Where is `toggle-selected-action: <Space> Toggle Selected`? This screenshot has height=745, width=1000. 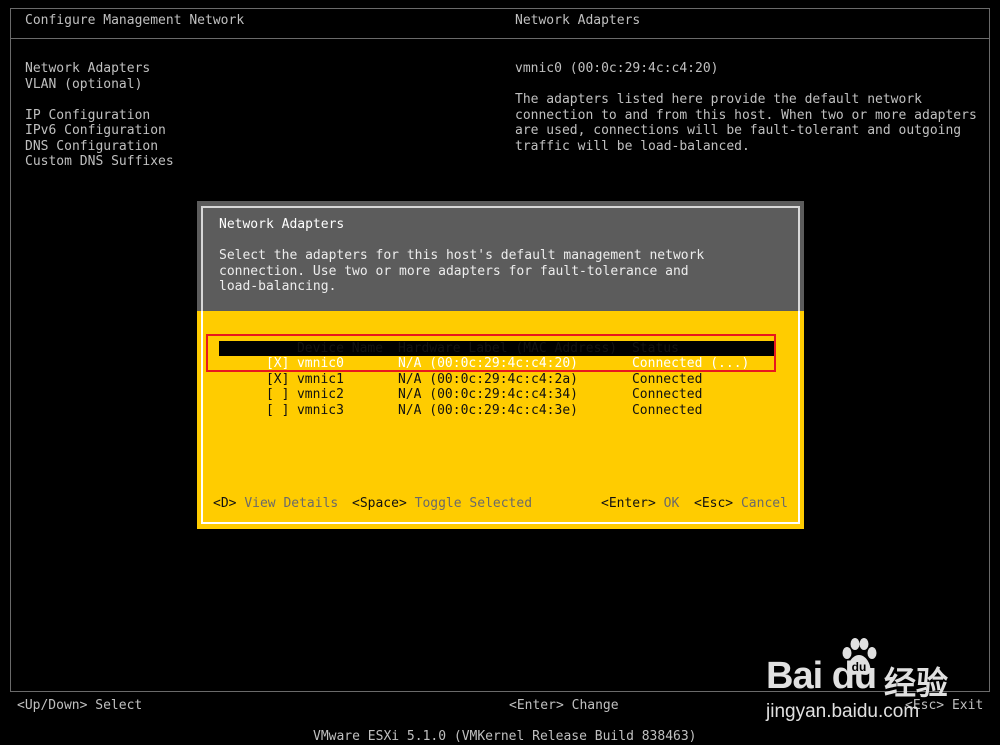
toggle-selected-action: <Space> Toggle Selected is located at coordinates (442, 504).